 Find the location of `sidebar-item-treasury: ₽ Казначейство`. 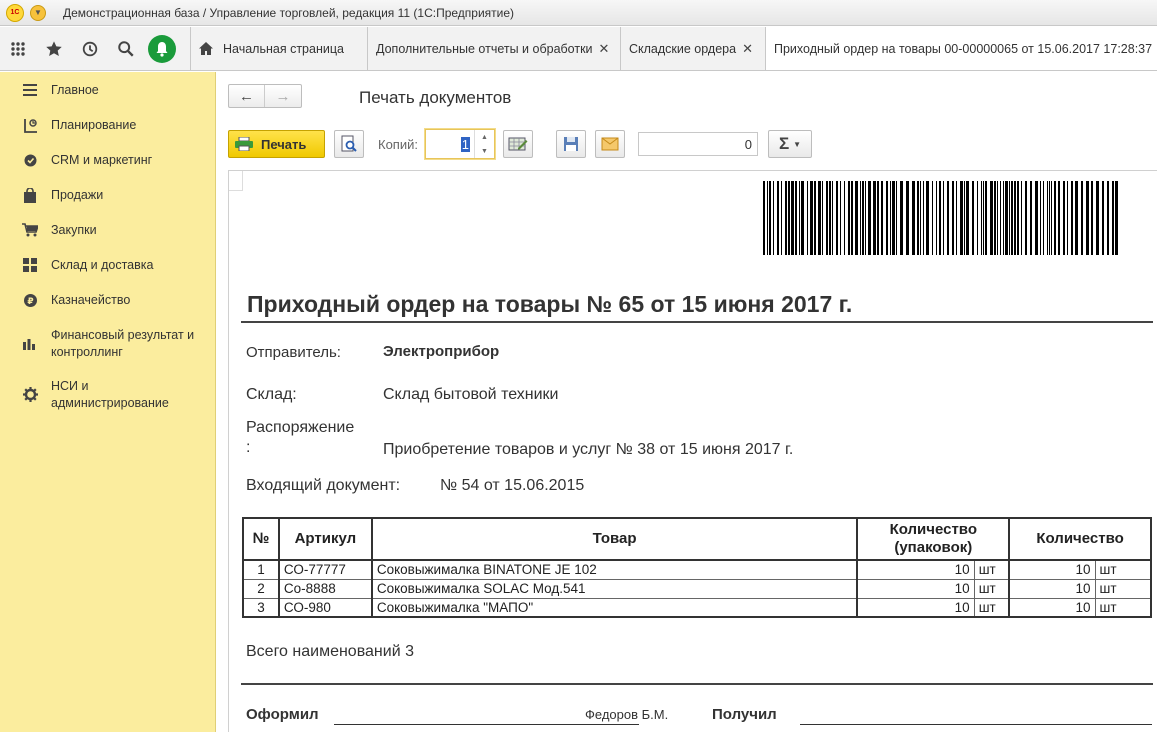

sidebar-item-treasury: ₽ Казначейство is located at coordinates (108, 300).